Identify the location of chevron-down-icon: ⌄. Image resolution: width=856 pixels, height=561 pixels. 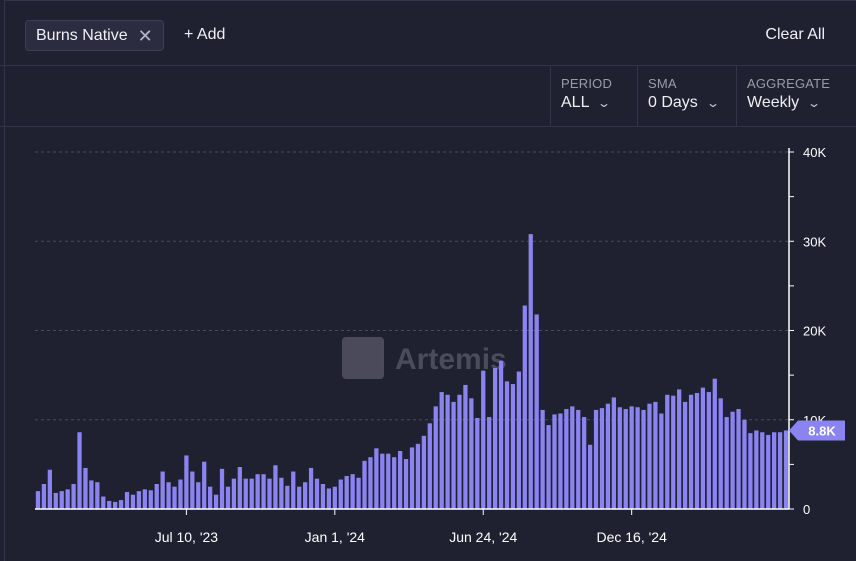
(814, 103).